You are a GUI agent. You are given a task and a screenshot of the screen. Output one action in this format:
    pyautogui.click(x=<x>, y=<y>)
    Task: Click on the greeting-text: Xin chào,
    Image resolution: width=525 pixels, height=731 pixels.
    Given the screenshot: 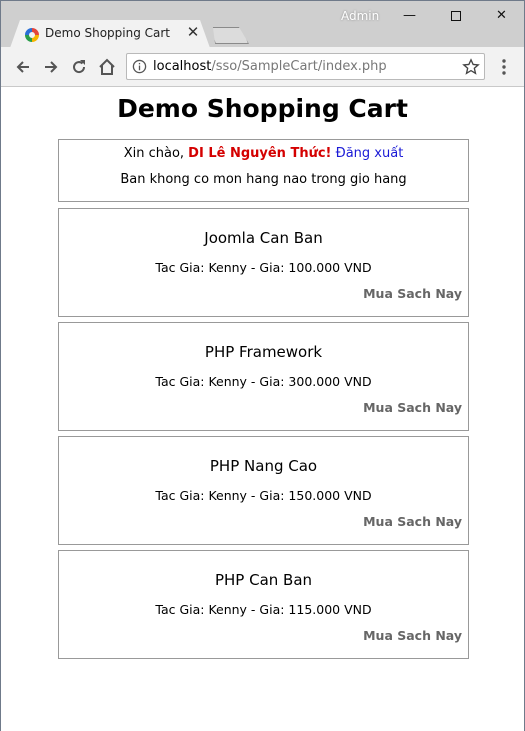 What is the action you would take?
    pyautogui.click(x=154, y=153)
    